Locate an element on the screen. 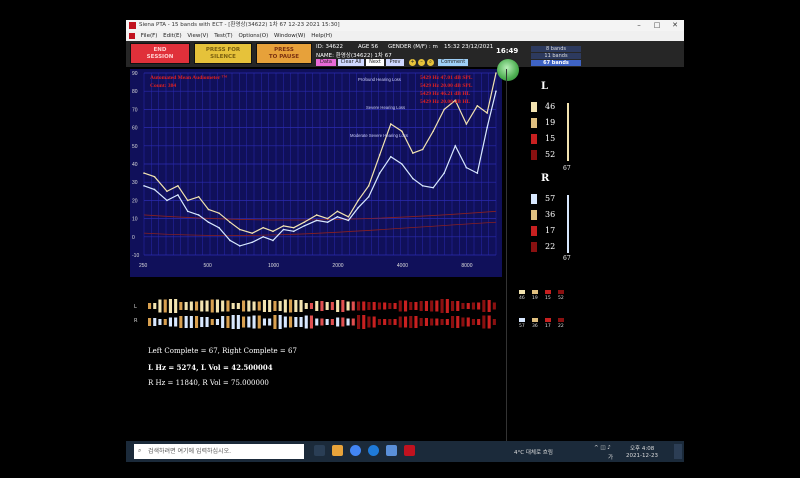 This screenshot has width=800, height=478. mini-left-value-4: 52 is located at coordinates (561, 298).